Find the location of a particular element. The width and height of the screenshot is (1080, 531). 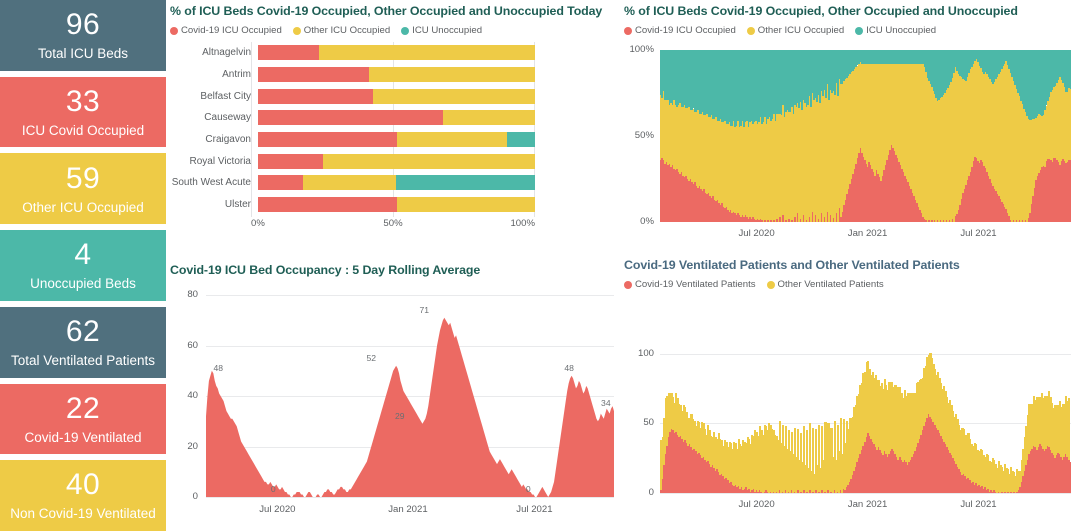

ts-y-tick: 50% is located at coordinates (644, 135).